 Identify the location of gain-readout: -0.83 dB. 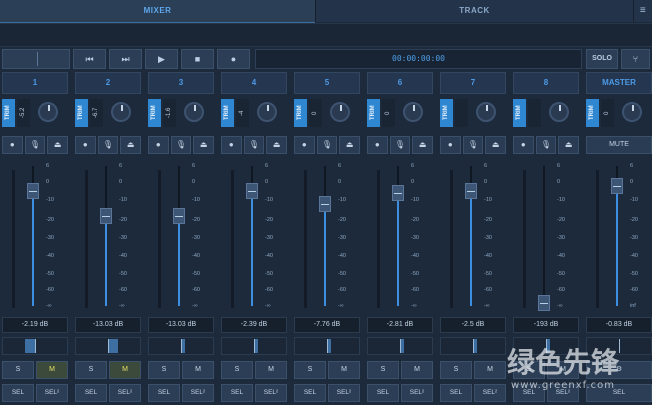
(619, 325).